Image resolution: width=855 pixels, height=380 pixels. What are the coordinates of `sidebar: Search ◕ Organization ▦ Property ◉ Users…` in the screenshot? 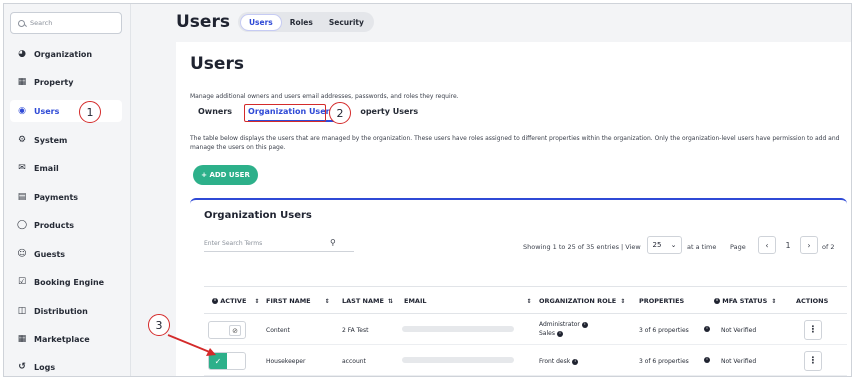 It's located at (67, 190).